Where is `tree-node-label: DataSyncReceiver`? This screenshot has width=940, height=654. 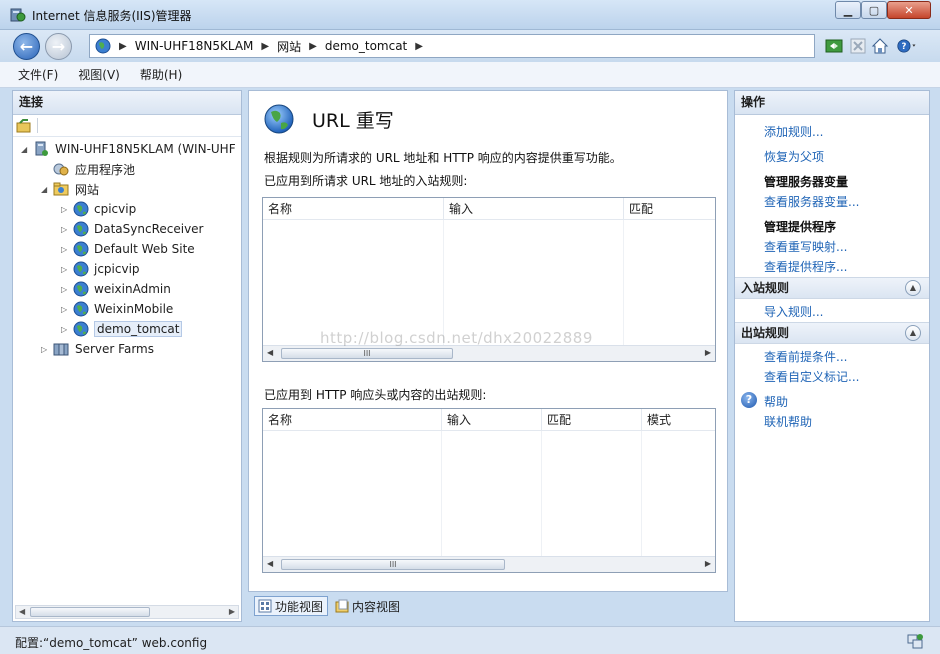 tree-node-label: DataSyncReceiver is located at coordinates (149, 229).